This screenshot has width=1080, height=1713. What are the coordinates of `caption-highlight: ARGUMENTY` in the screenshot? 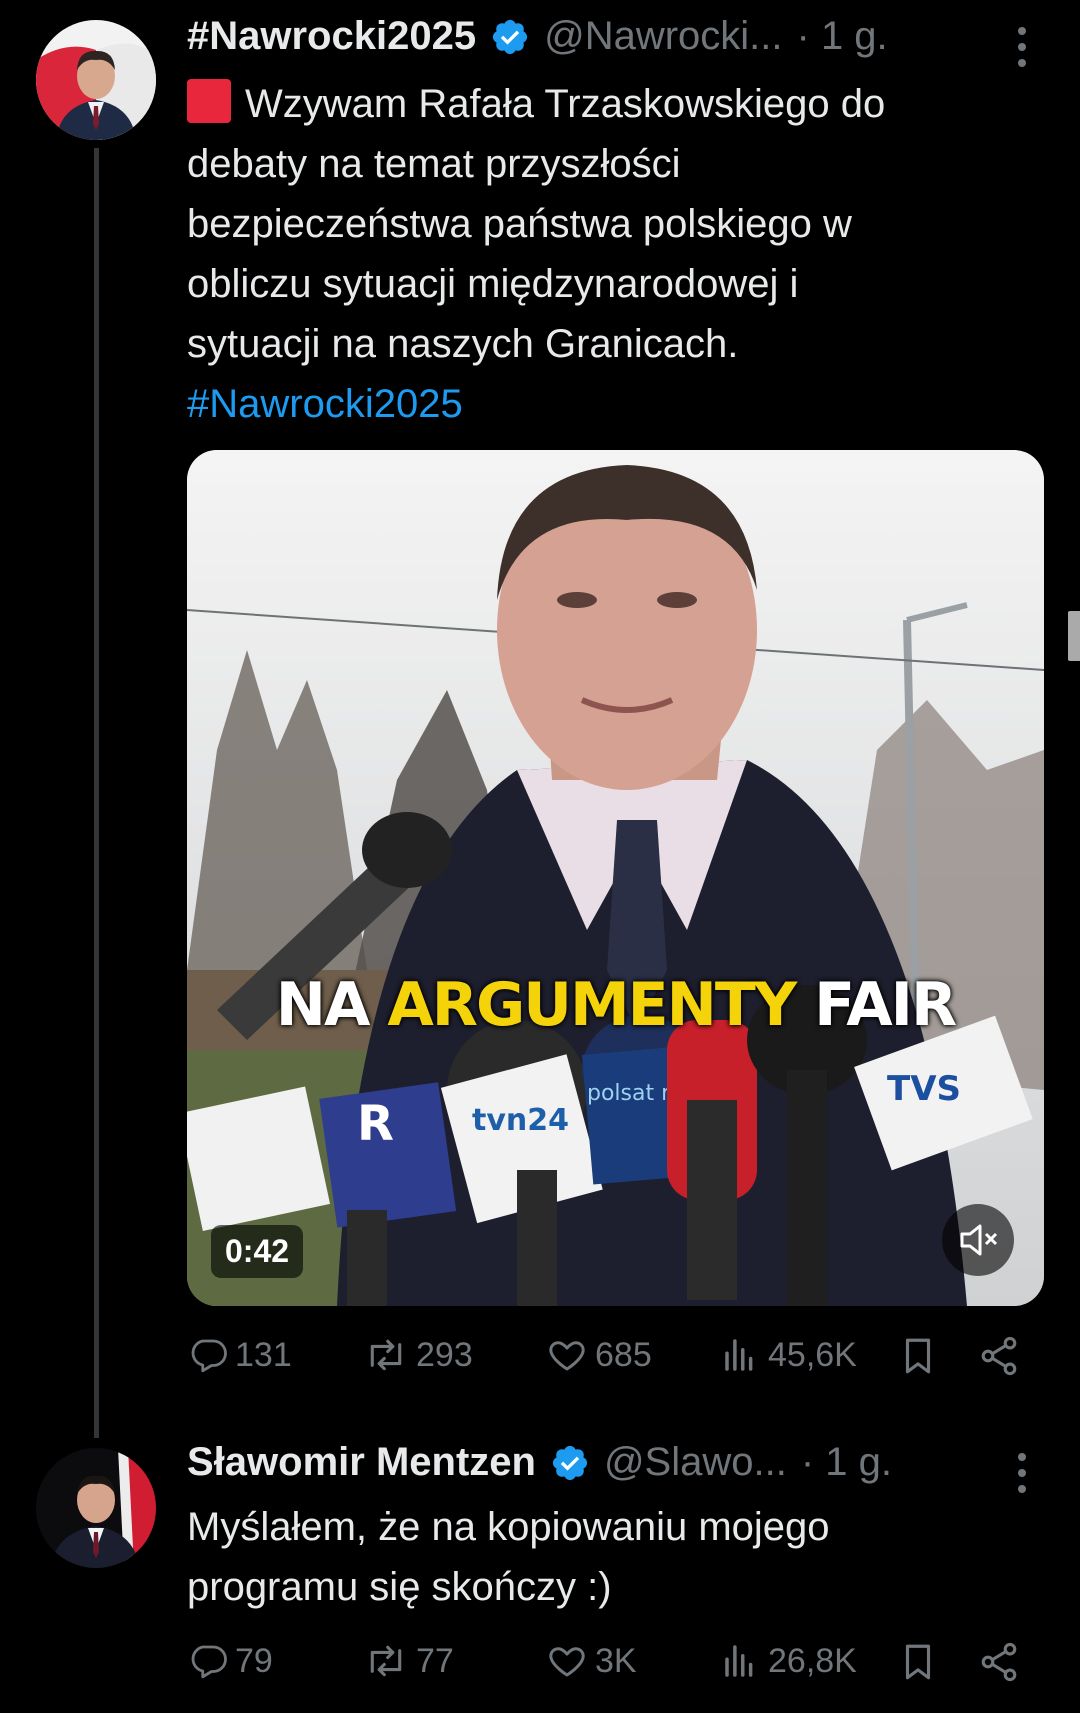 It's located at (592, 1005).